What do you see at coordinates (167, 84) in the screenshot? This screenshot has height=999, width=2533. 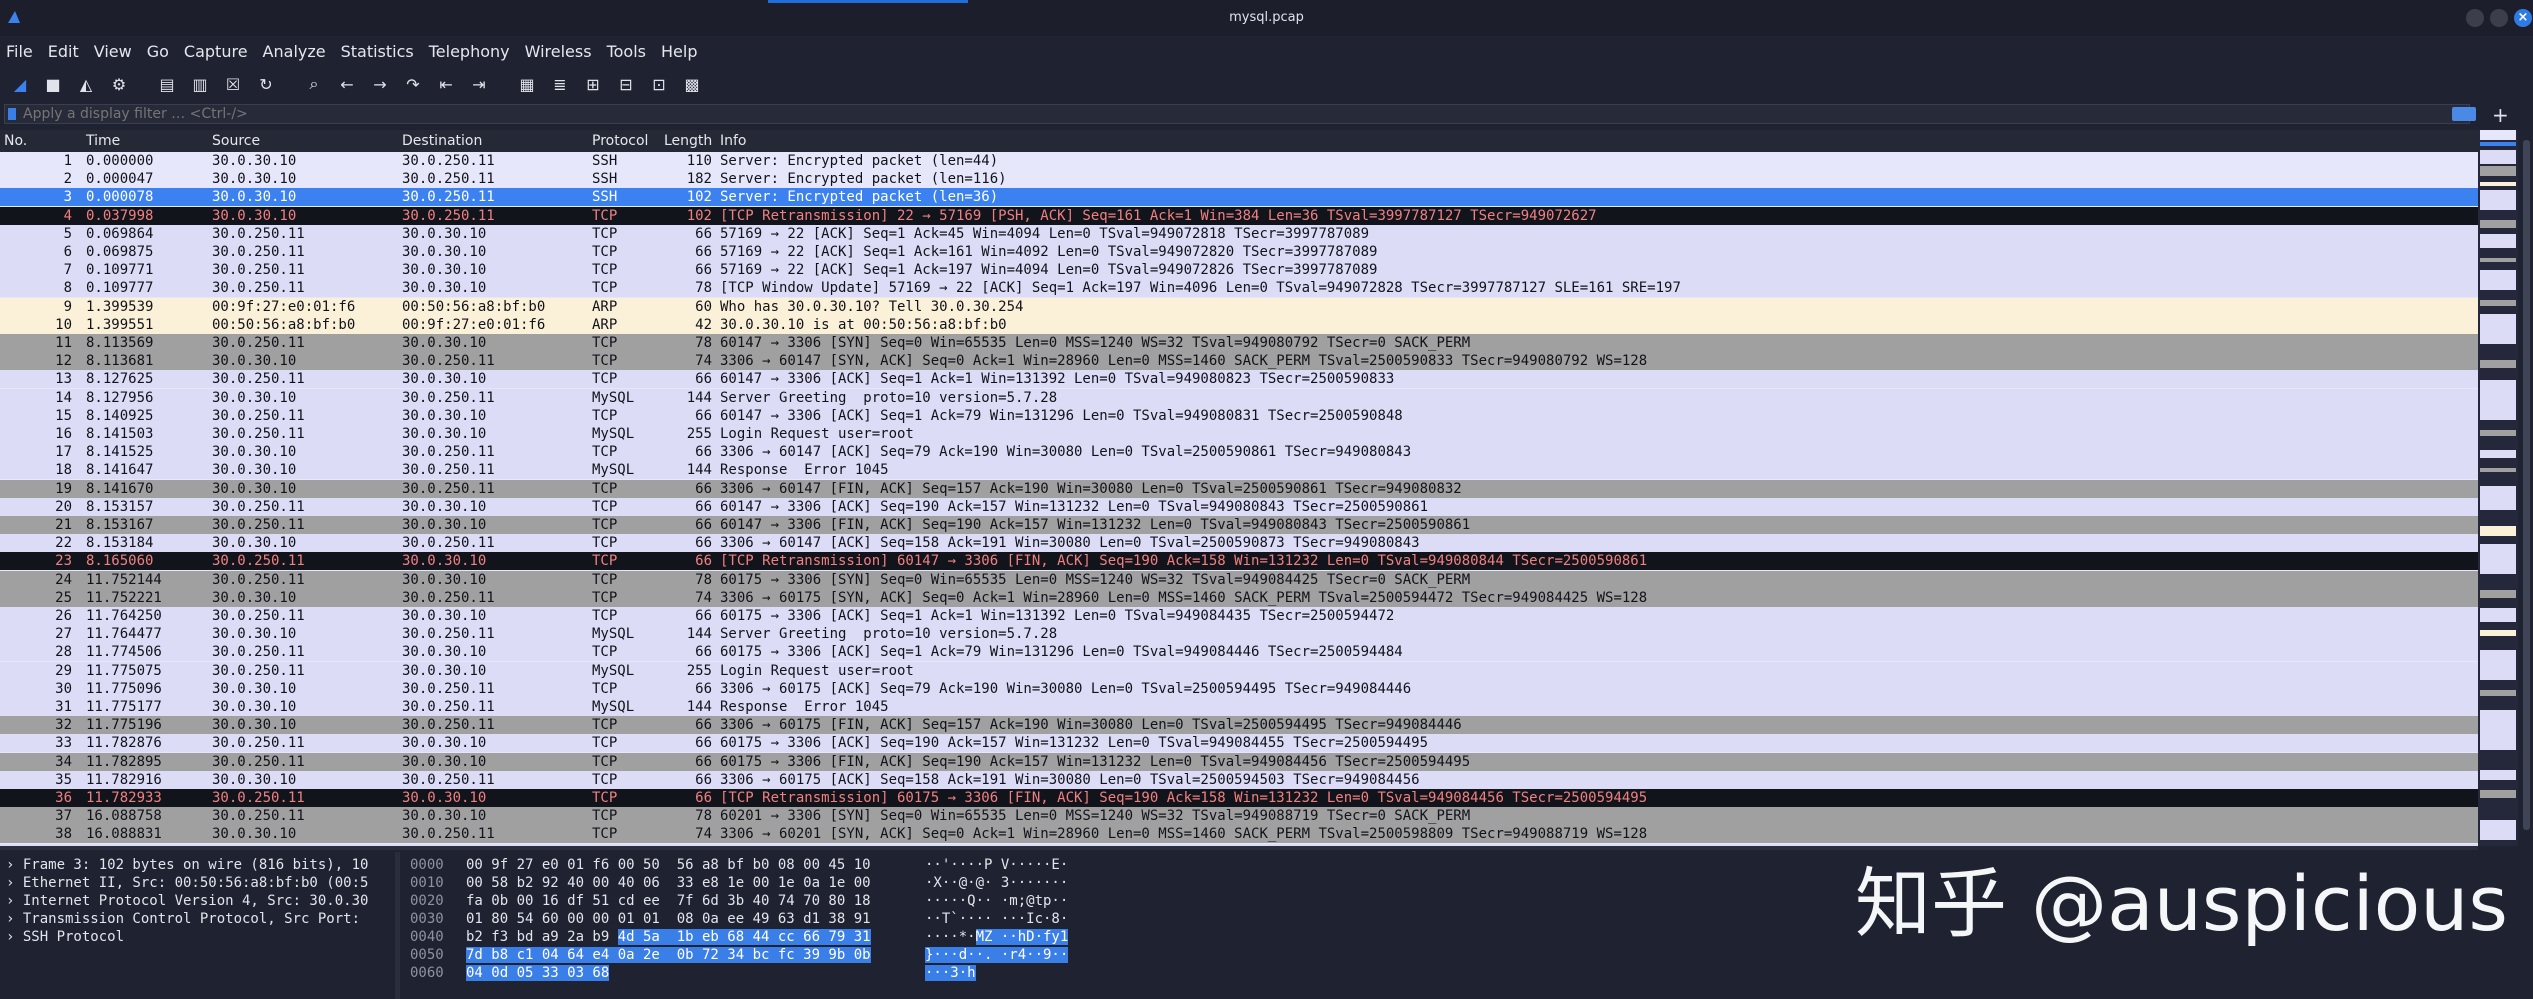 I see `open-file-icon: ▤` at bounding box center [167, 84].